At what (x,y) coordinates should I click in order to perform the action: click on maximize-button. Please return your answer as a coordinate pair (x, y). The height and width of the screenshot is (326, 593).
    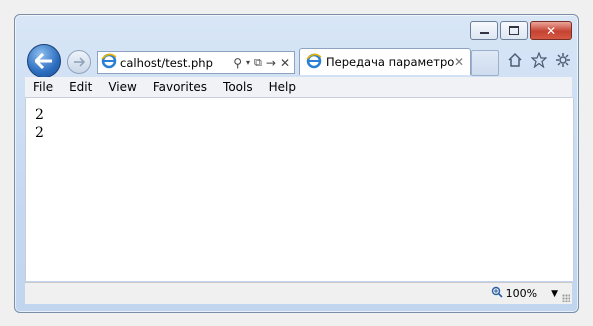
    Looking at the image, I should click on (514, 30).